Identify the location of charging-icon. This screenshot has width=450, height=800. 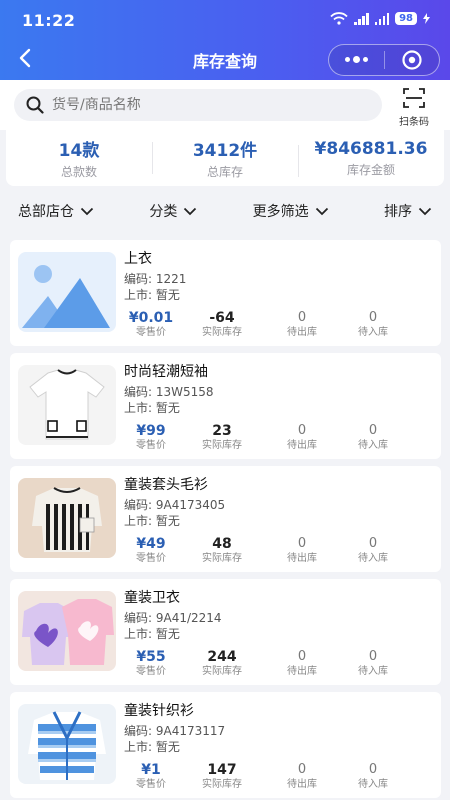
(426, 18).